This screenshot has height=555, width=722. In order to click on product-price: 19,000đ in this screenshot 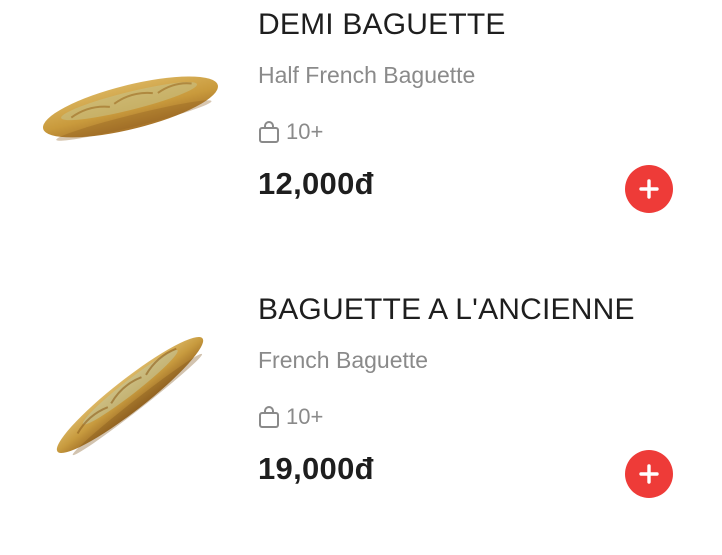, I will do `click(316, 468)`.